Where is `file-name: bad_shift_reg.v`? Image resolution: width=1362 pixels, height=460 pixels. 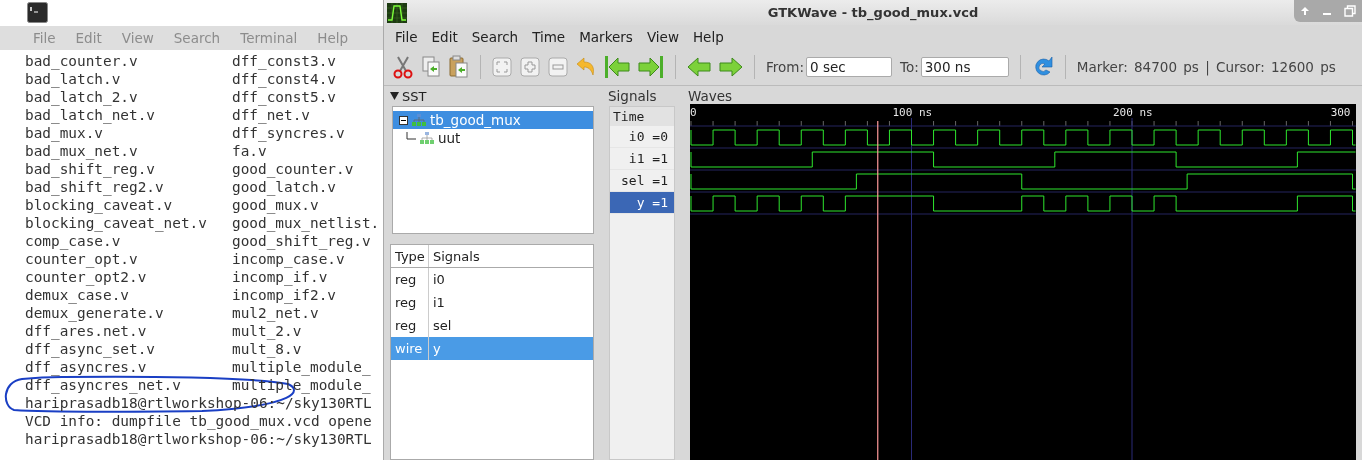 file-name: bad_shift_reg.v is located at coordinates (90, 169).